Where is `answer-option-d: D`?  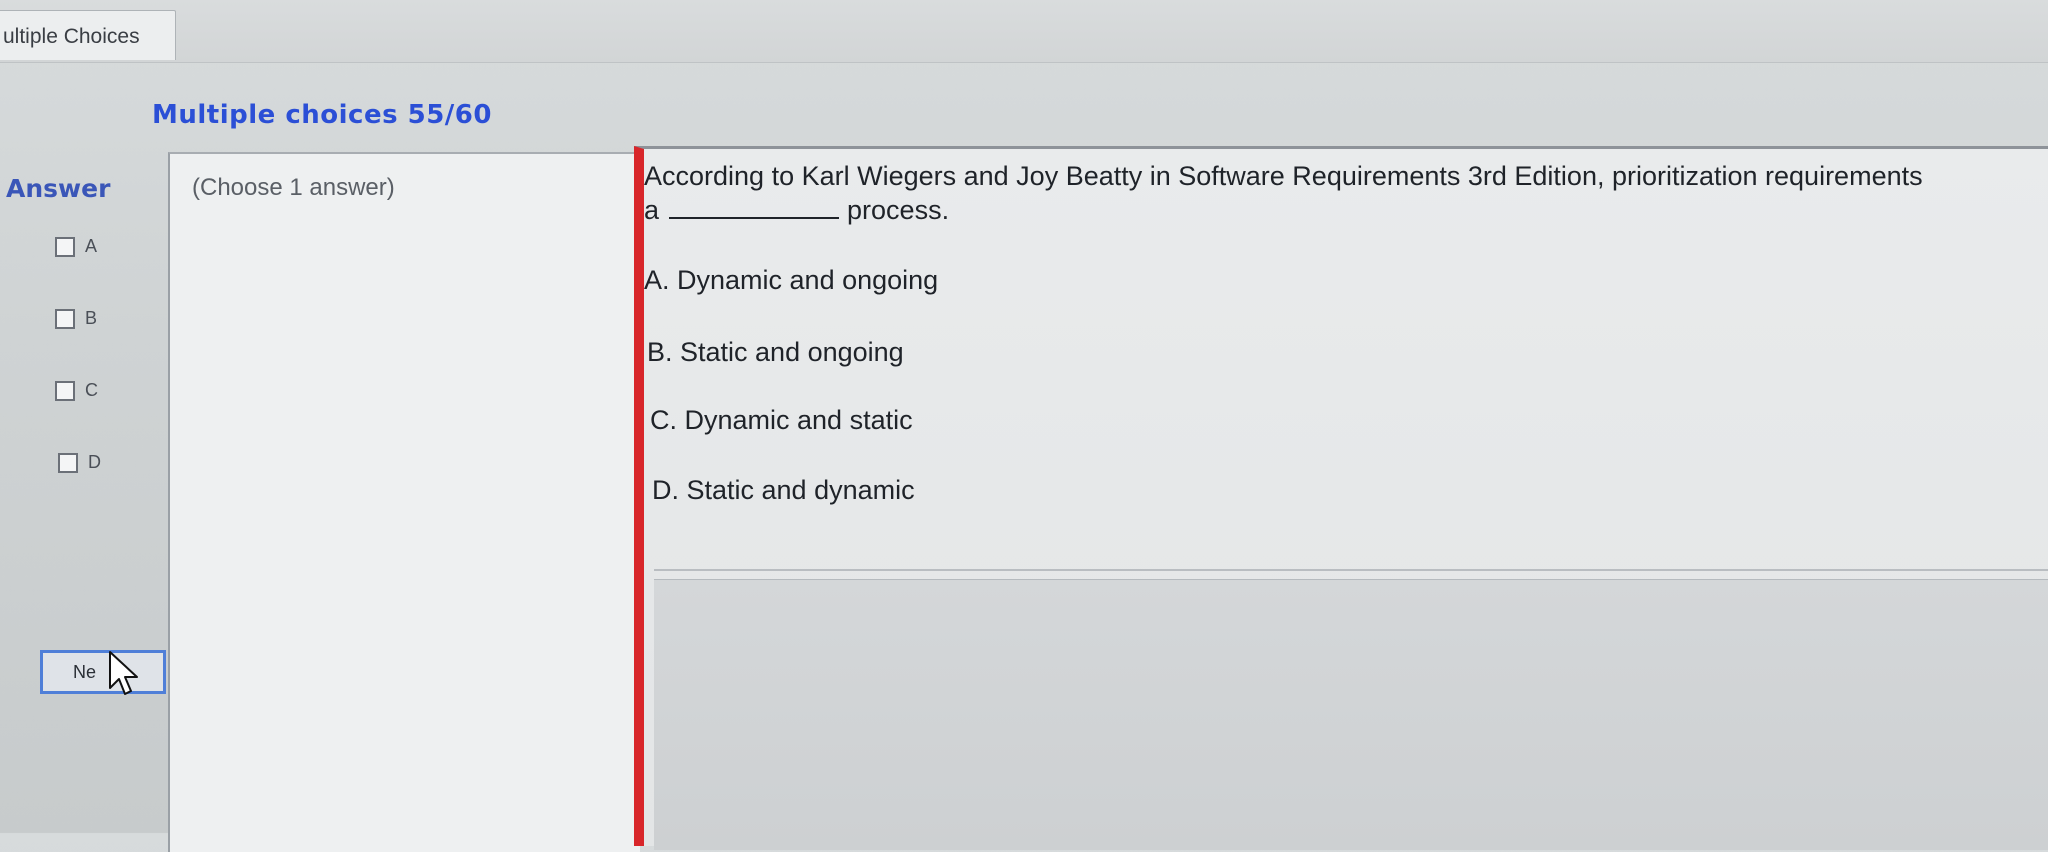
answer-option-d: D is located at coordinates (79, 462).